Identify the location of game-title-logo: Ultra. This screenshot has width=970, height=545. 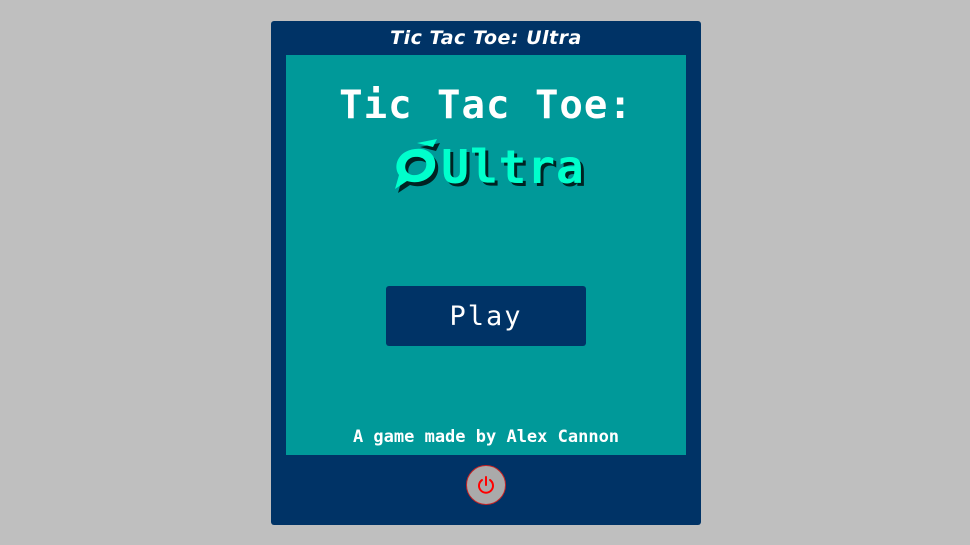
(486, 167).